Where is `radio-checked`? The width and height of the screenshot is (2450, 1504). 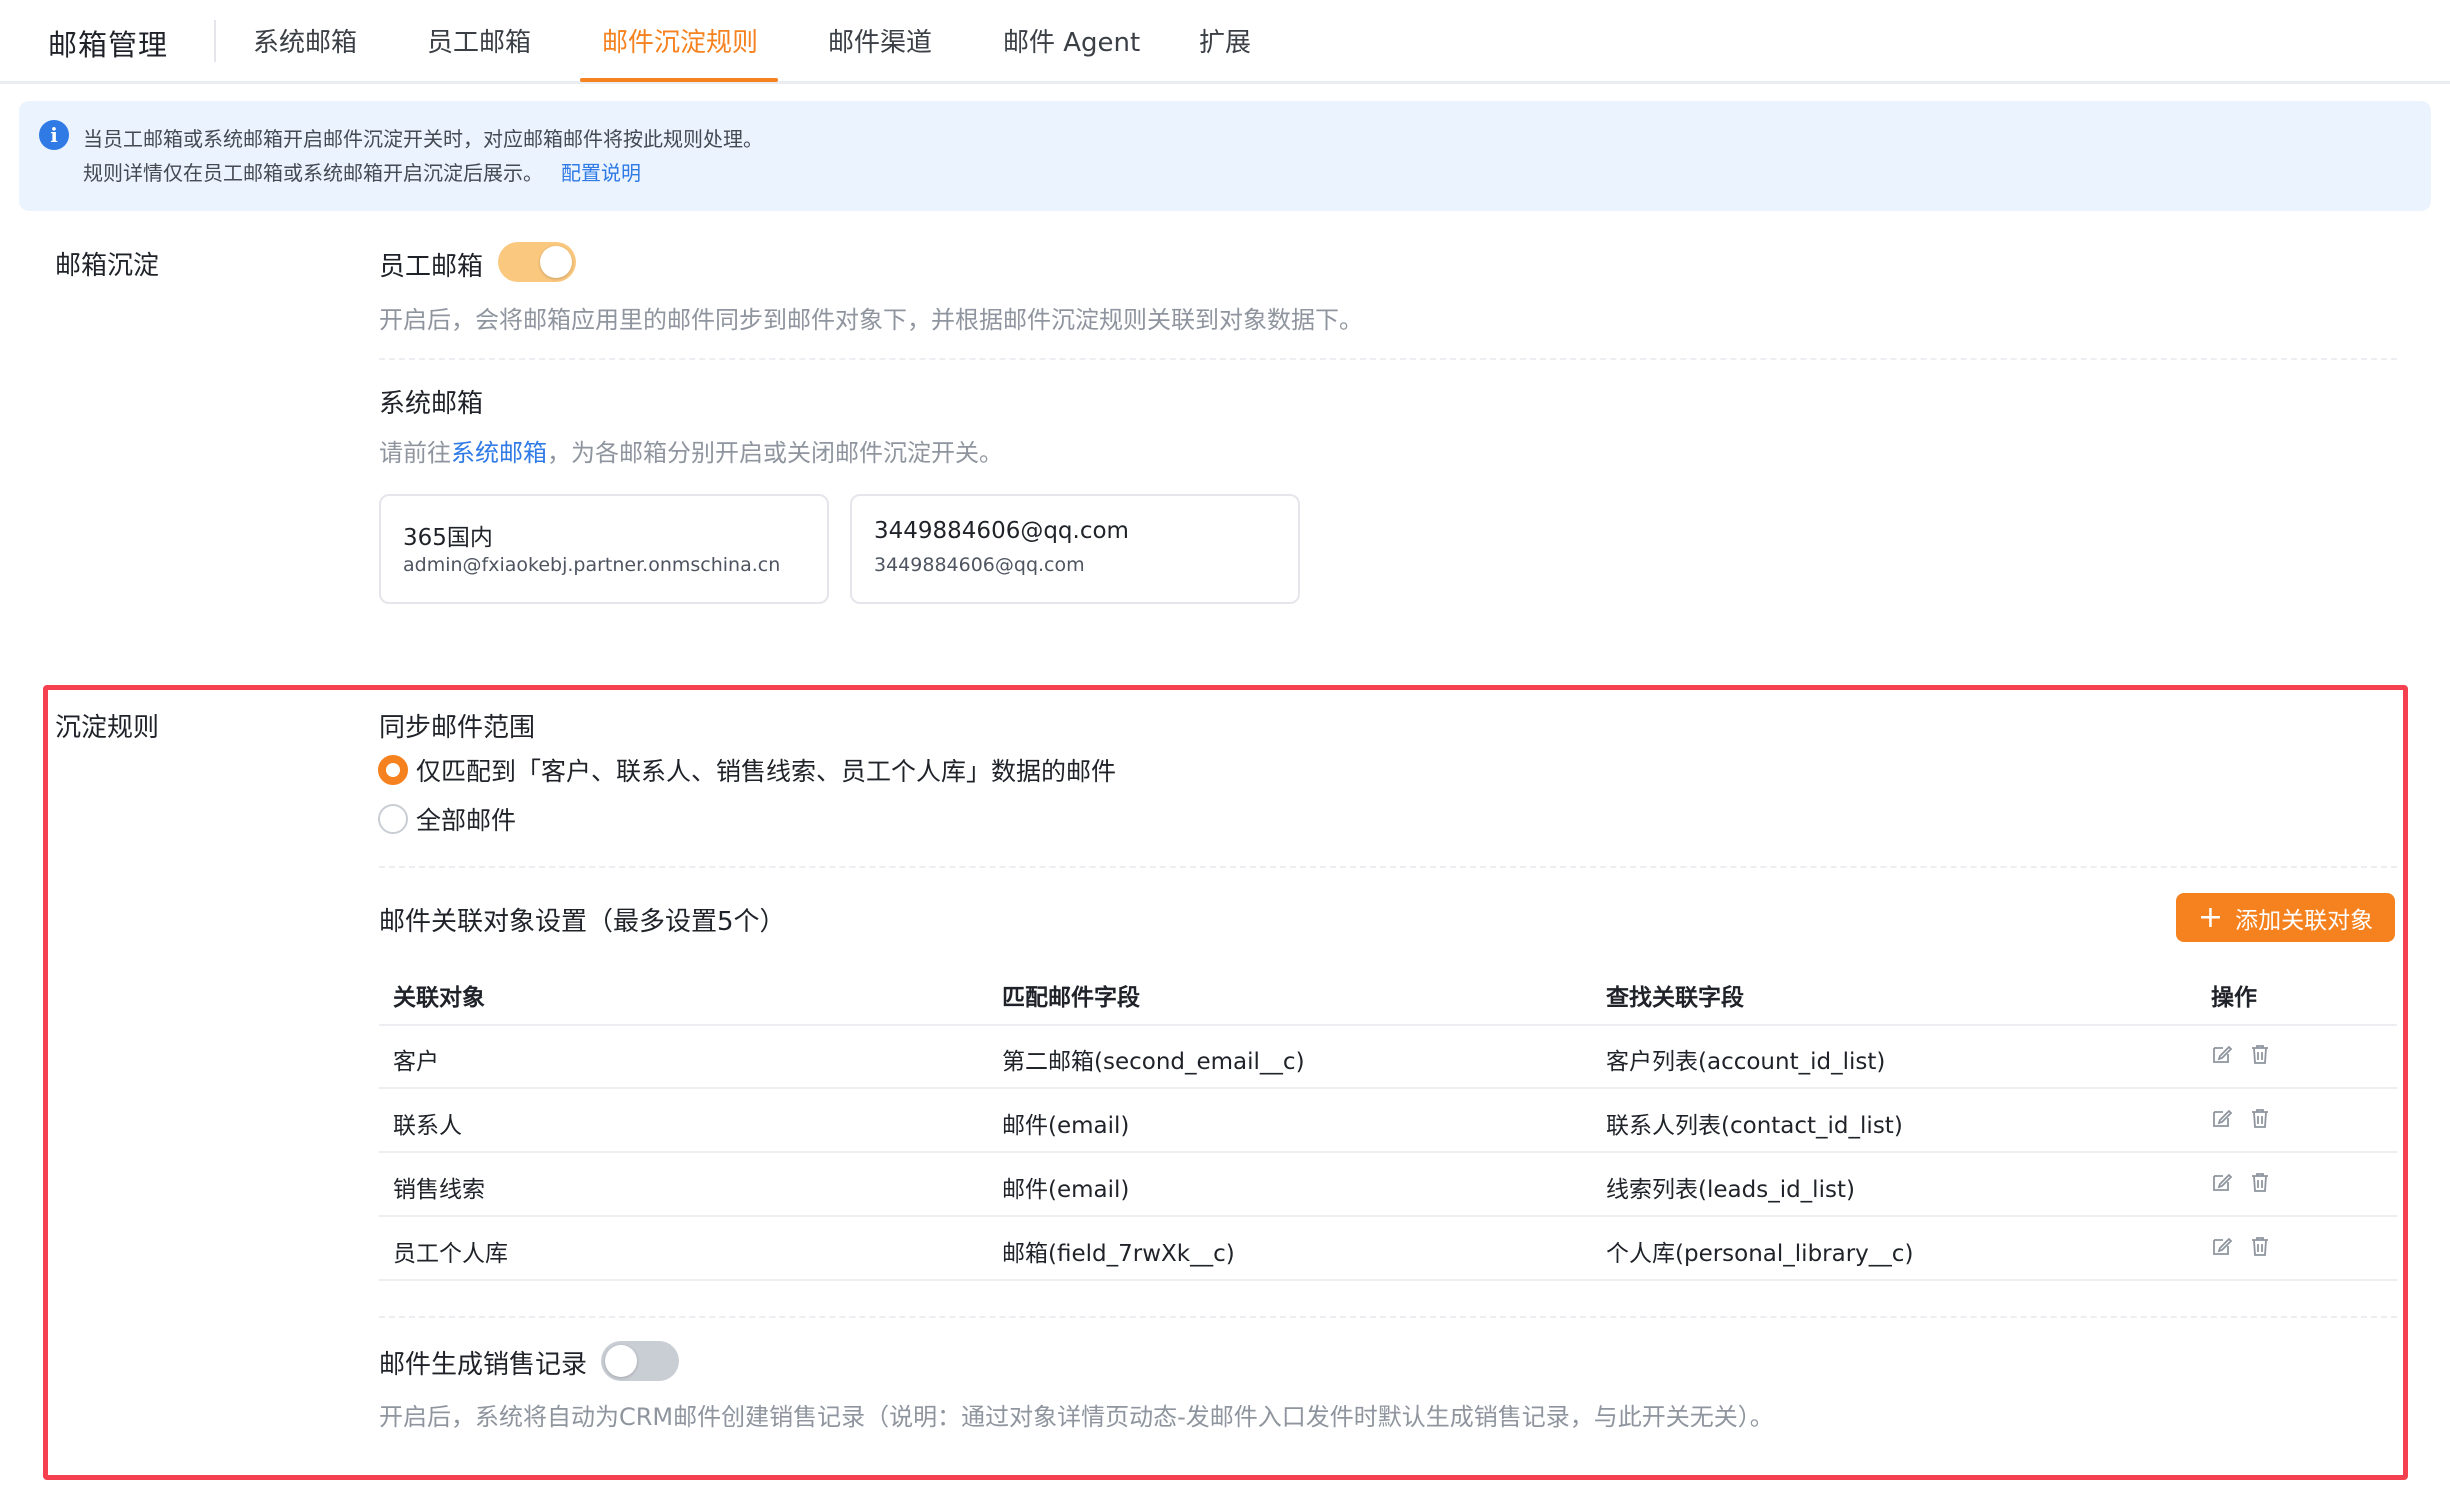 radio-checked is located at coordinates (393, 770).